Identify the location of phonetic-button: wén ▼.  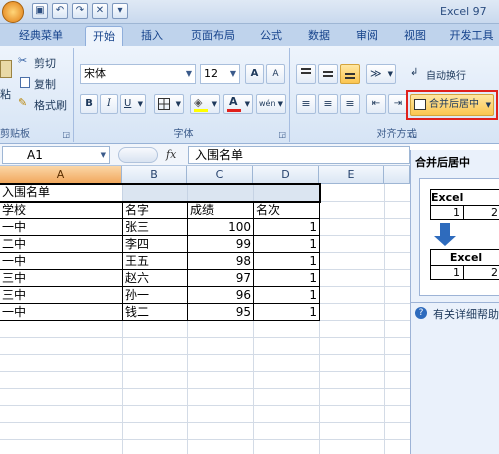
(271, 104).